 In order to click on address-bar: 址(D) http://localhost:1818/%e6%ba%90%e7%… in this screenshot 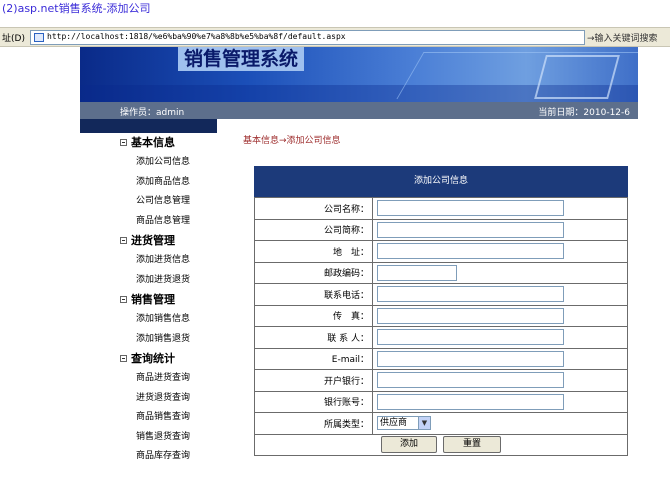, I will do `click(335, 37)`.